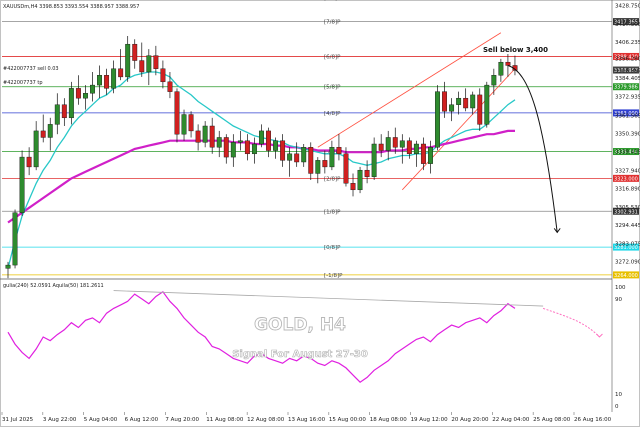  Describe the element at coordinates (53, 286) in the screenshot. I see `oscillator-label: gulia(240) 52.0591 Aquila(50) 181.2611` at that location.